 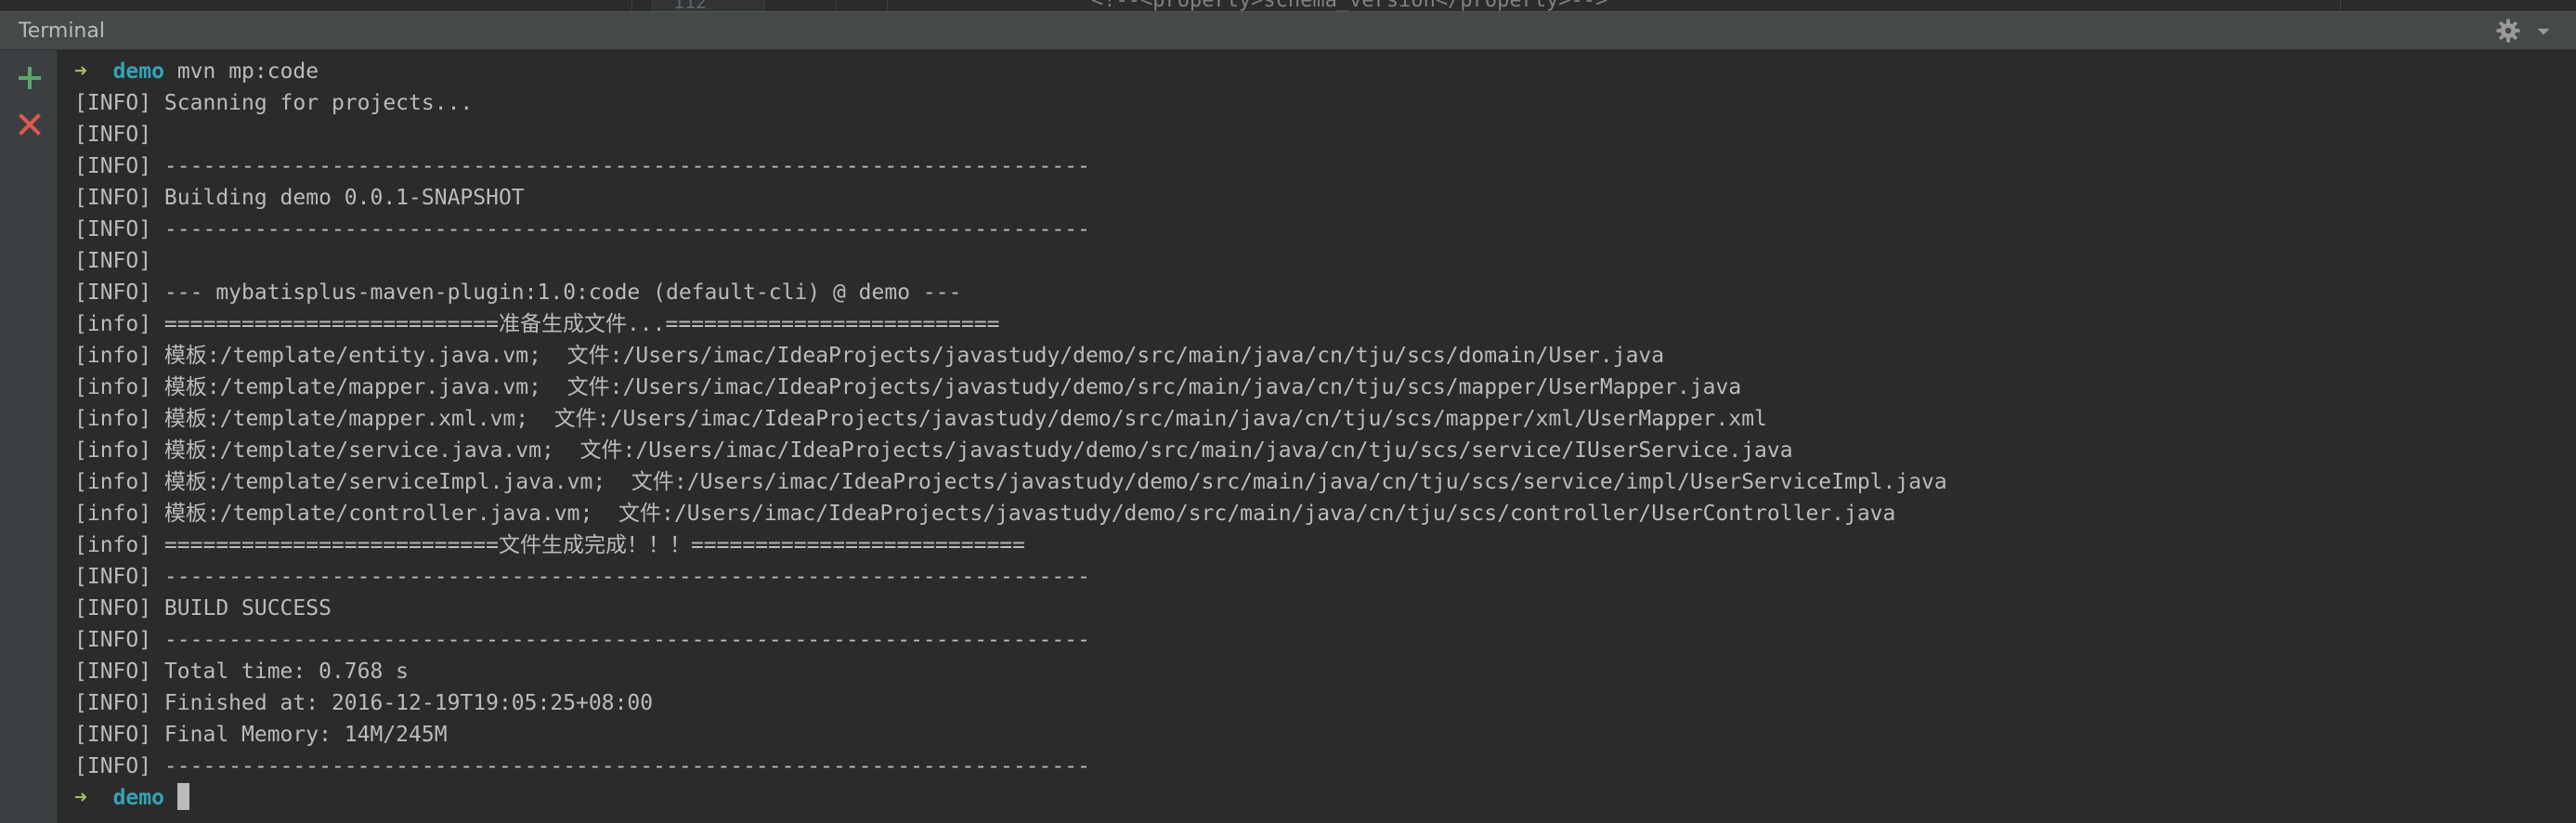 What do you see at coordinates (30, 124) in the screenshot?
I see `close-icon` at bounding box center [30, 124].